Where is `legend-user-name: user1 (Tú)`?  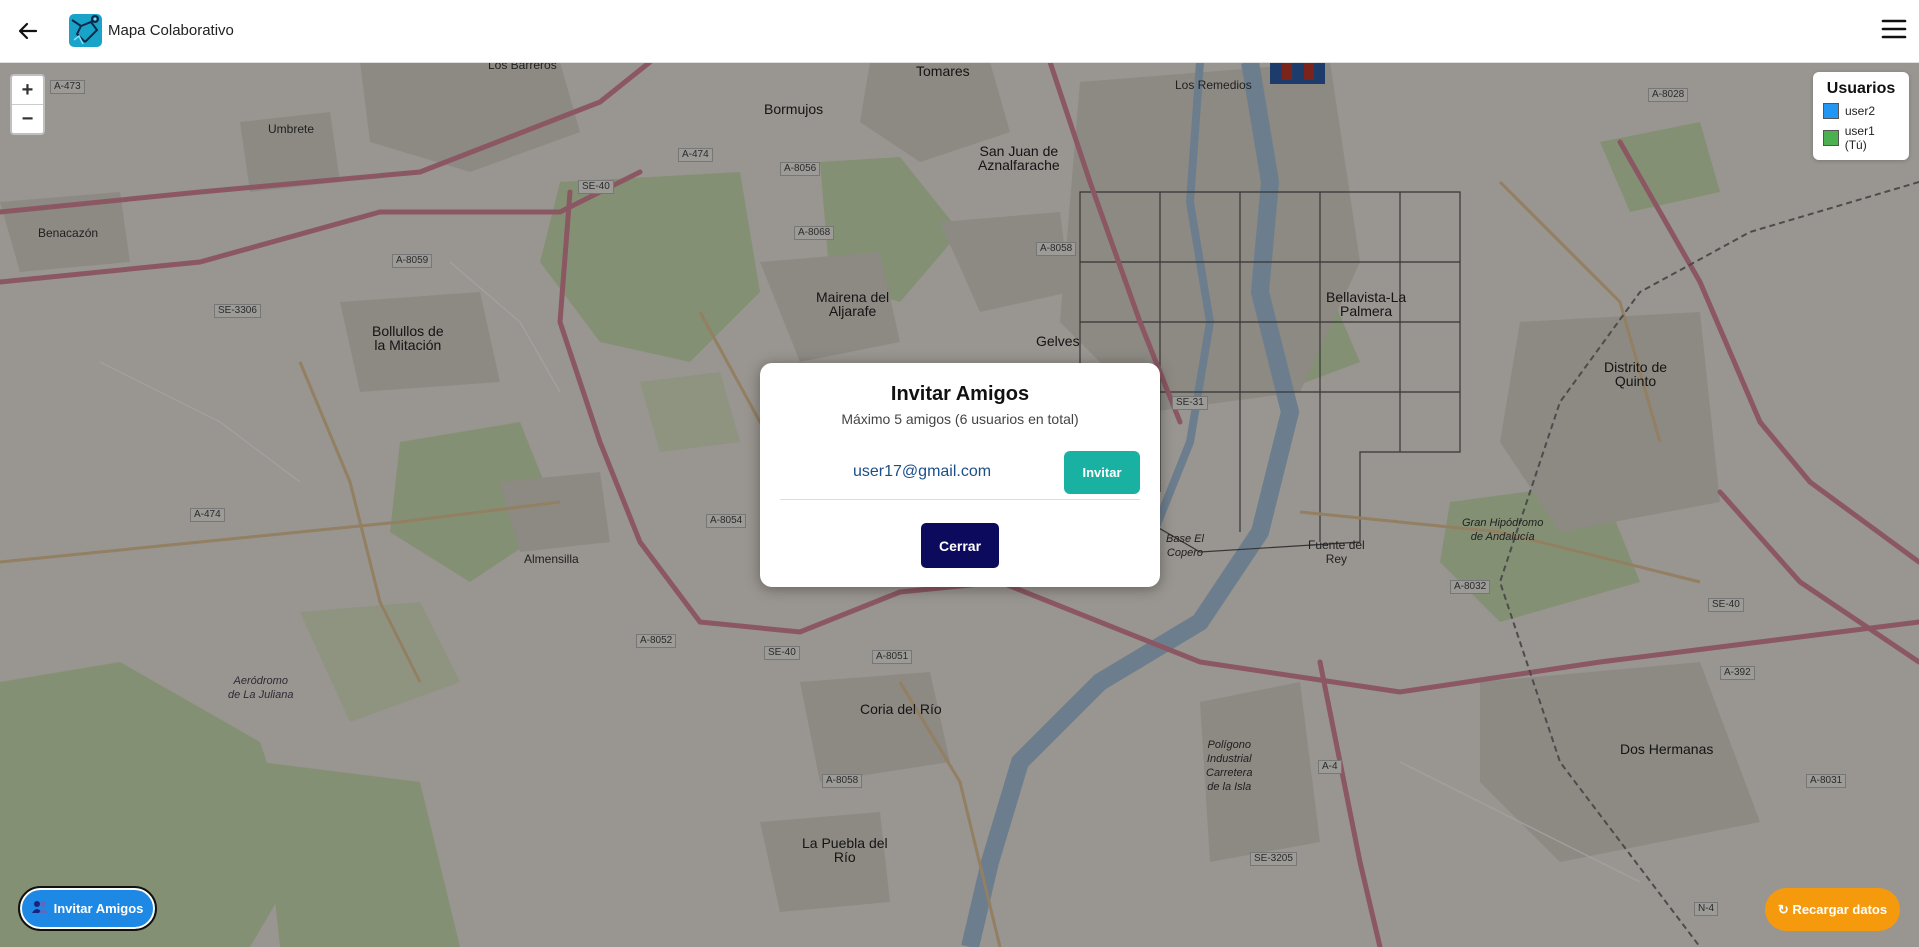
legend-user-name: user1 (Tú) is located at coordinates (1859, 138).